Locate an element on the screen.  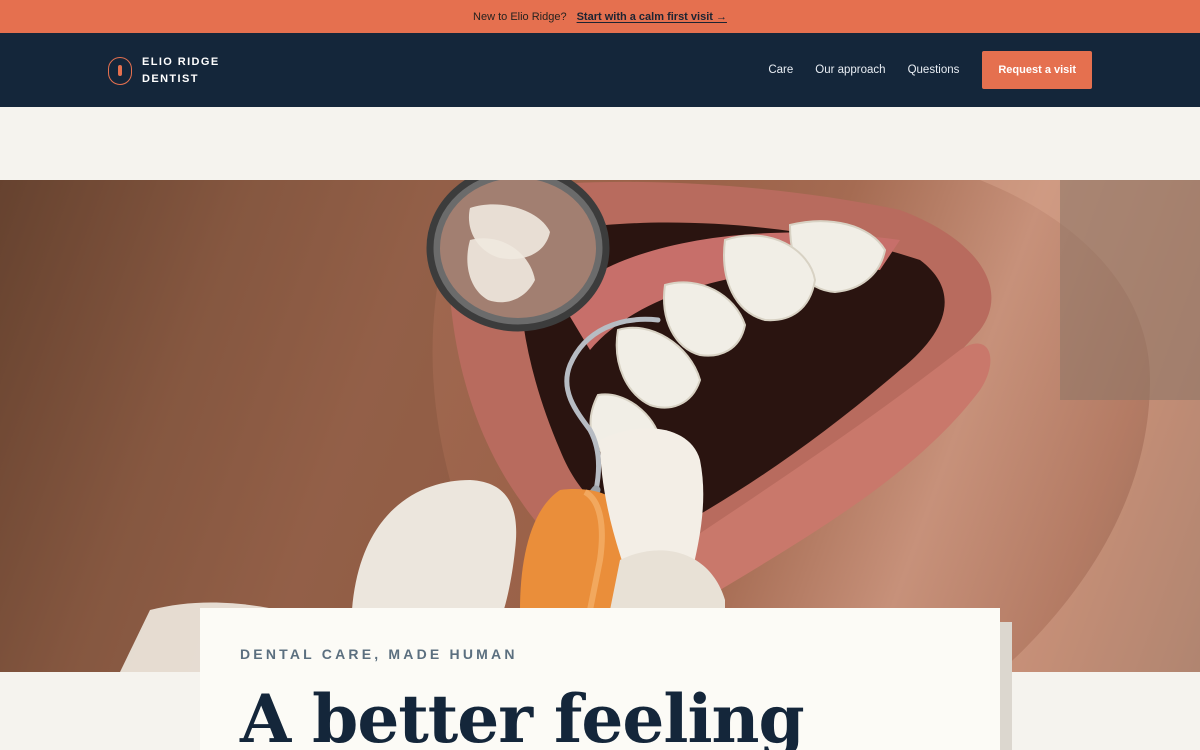
tooth-logo-icon is located at coordinates (120, 70).